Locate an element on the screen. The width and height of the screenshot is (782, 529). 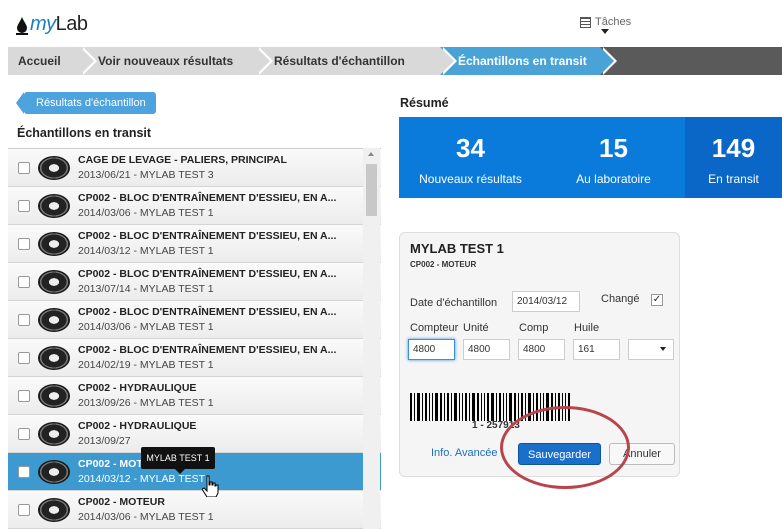
row-subtitle: 2013/07/14 - MYLAB TEST 1 is located at coordinates (146, 289).